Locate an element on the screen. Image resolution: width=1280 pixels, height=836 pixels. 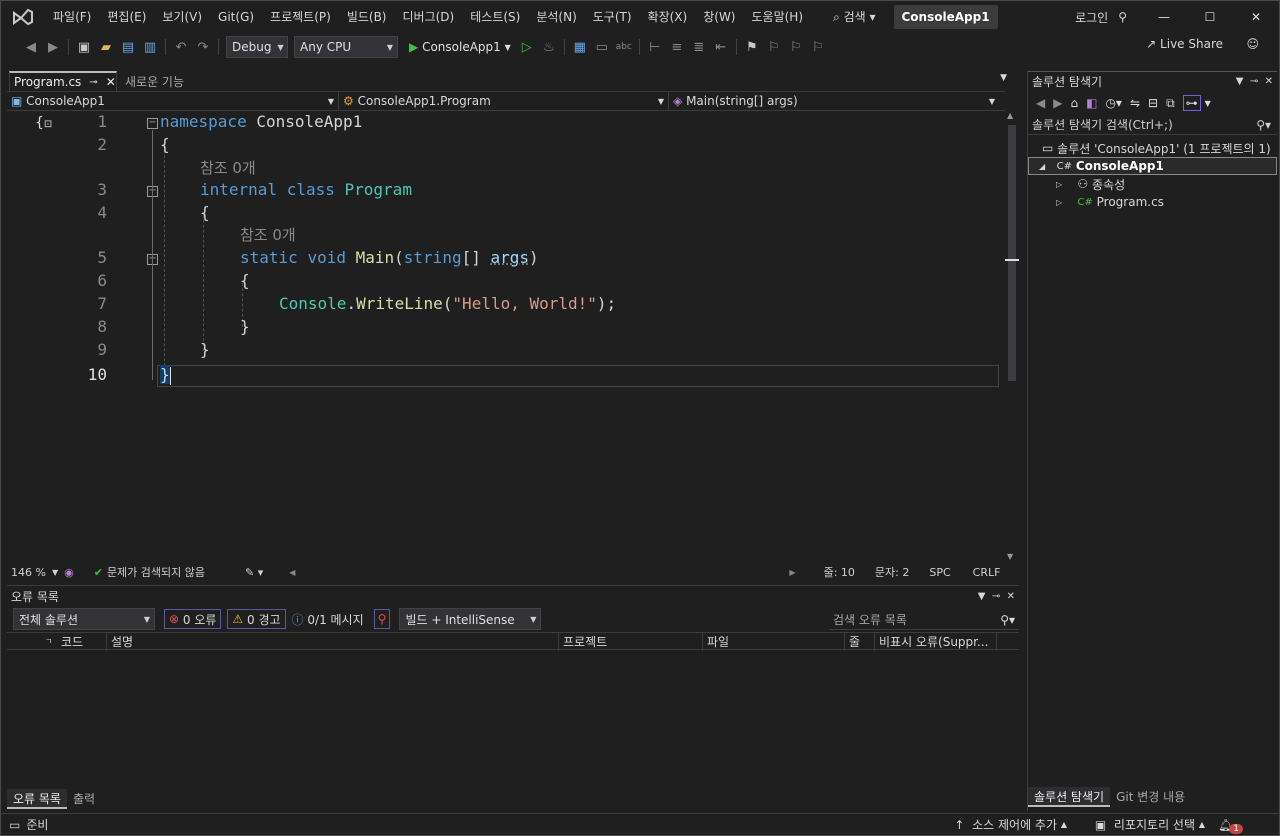
outdent-icon: ⇤ is located at coordinates (721, 47).